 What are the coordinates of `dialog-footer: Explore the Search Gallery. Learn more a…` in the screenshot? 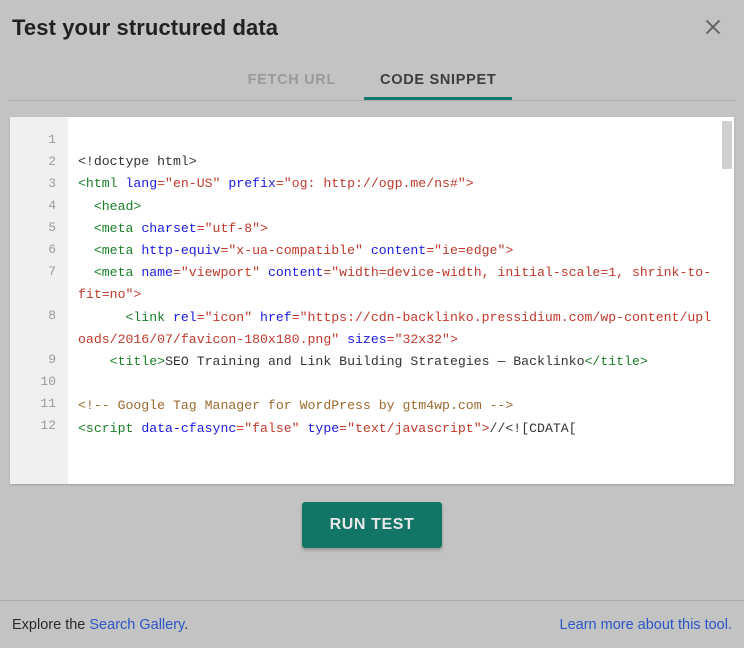 It's located at (372, 624).